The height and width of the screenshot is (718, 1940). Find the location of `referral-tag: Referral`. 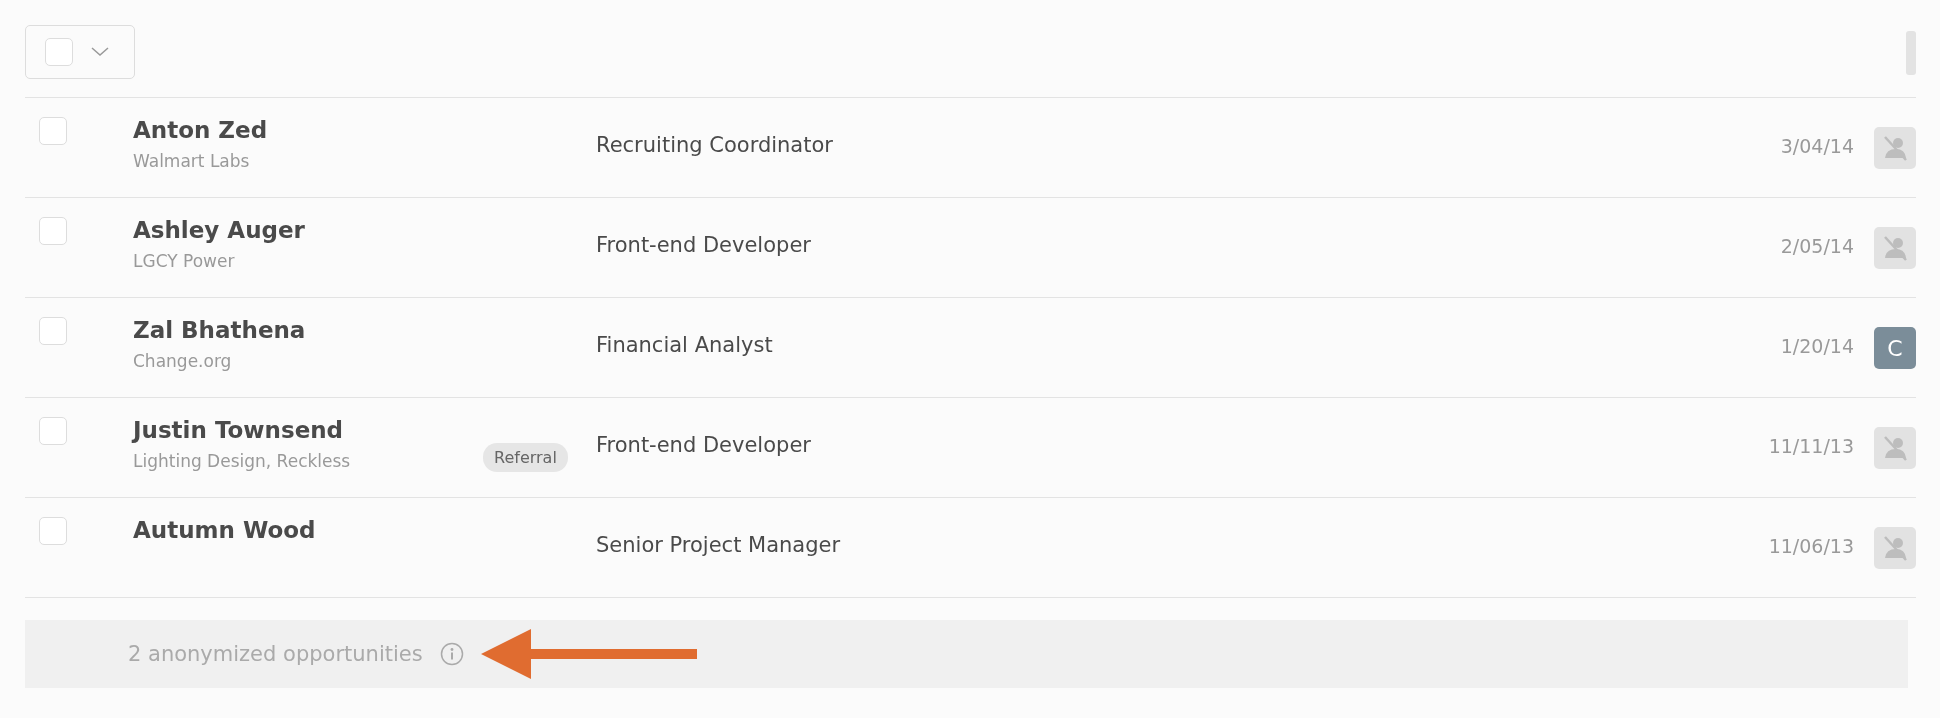

referral-tag: Referral is located at coordinates (525, 457).